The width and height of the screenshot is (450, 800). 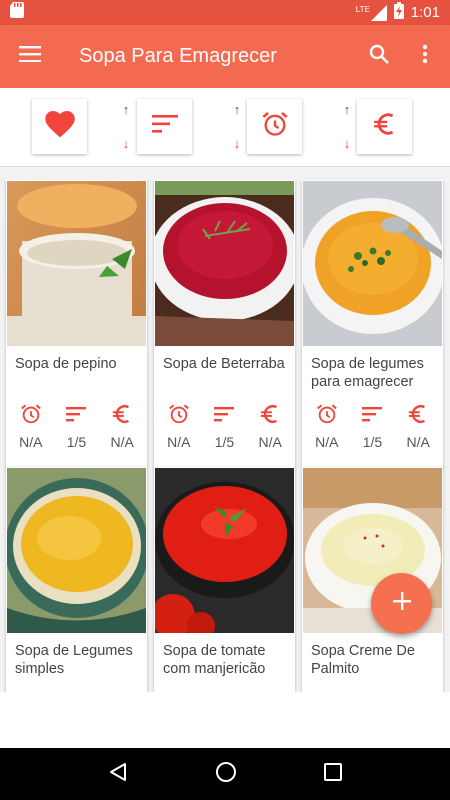 I want to click on sort-cost-desc-arrow: ↓, so click(x=347, y=143).